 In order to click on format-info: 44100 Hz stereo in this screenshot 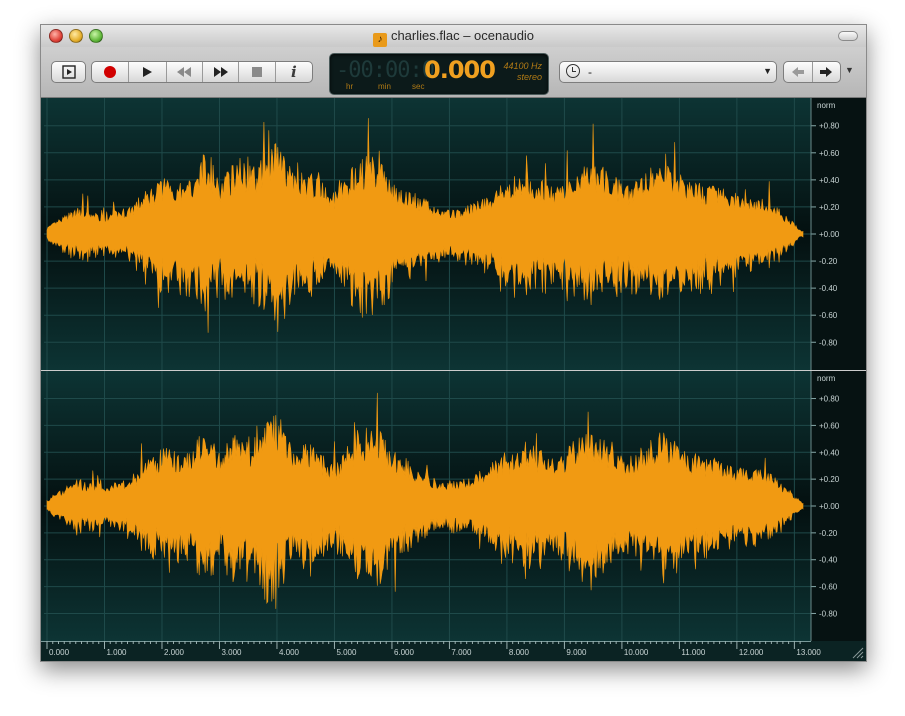, I will do `click(522, 72)`.